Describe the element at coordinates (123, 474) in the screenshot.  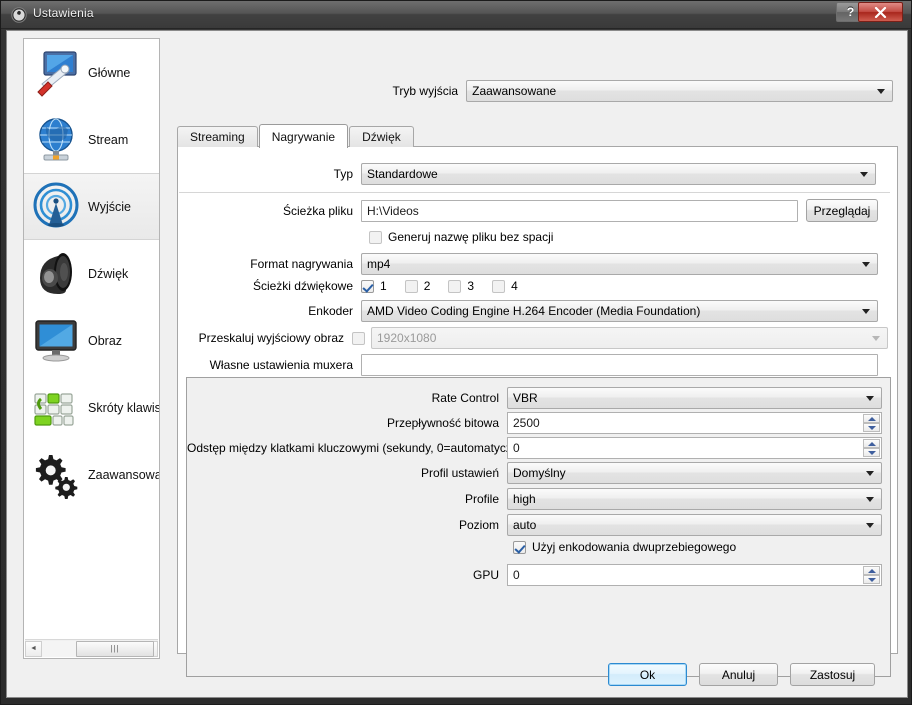
I see `sidebar-item-label: Zaawansowan` at that location.